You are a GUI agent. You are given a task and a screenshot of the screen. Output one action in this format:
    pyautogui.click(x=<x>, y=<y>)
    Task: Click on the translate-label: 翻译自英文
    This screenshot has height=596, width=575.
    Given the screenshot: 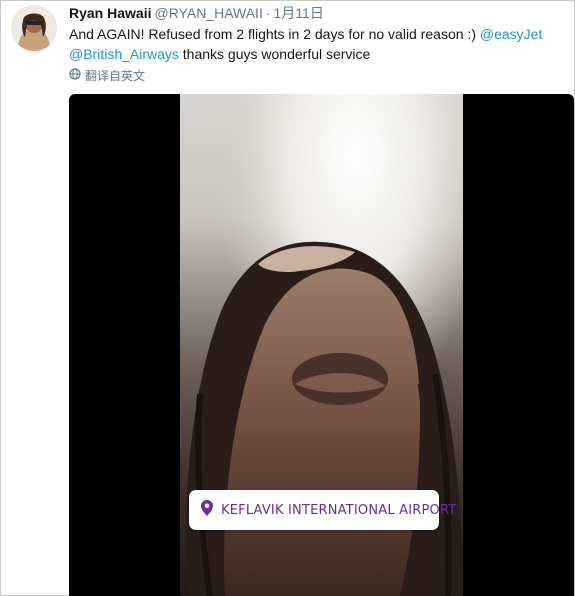 What is the action you would take?
    pyautogui.click(x=115, y=76)
    